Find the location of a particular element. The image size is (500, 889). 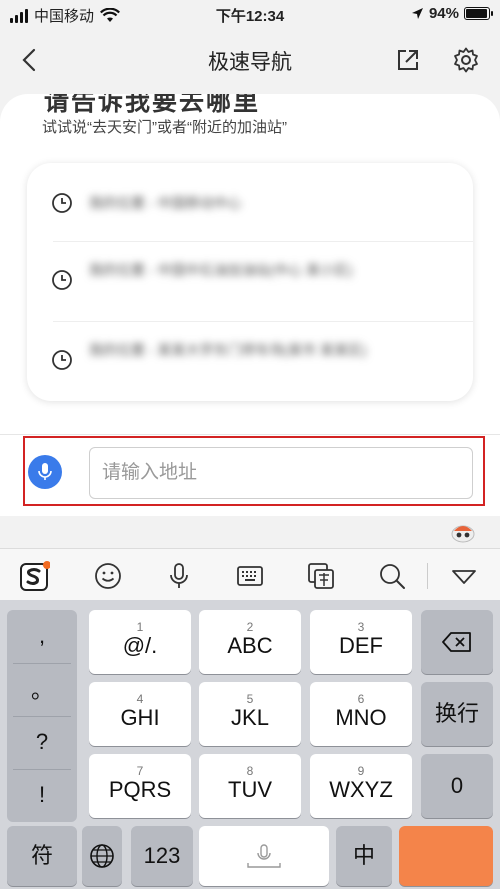

key-number: 3 is located at coordinates (361, 627).